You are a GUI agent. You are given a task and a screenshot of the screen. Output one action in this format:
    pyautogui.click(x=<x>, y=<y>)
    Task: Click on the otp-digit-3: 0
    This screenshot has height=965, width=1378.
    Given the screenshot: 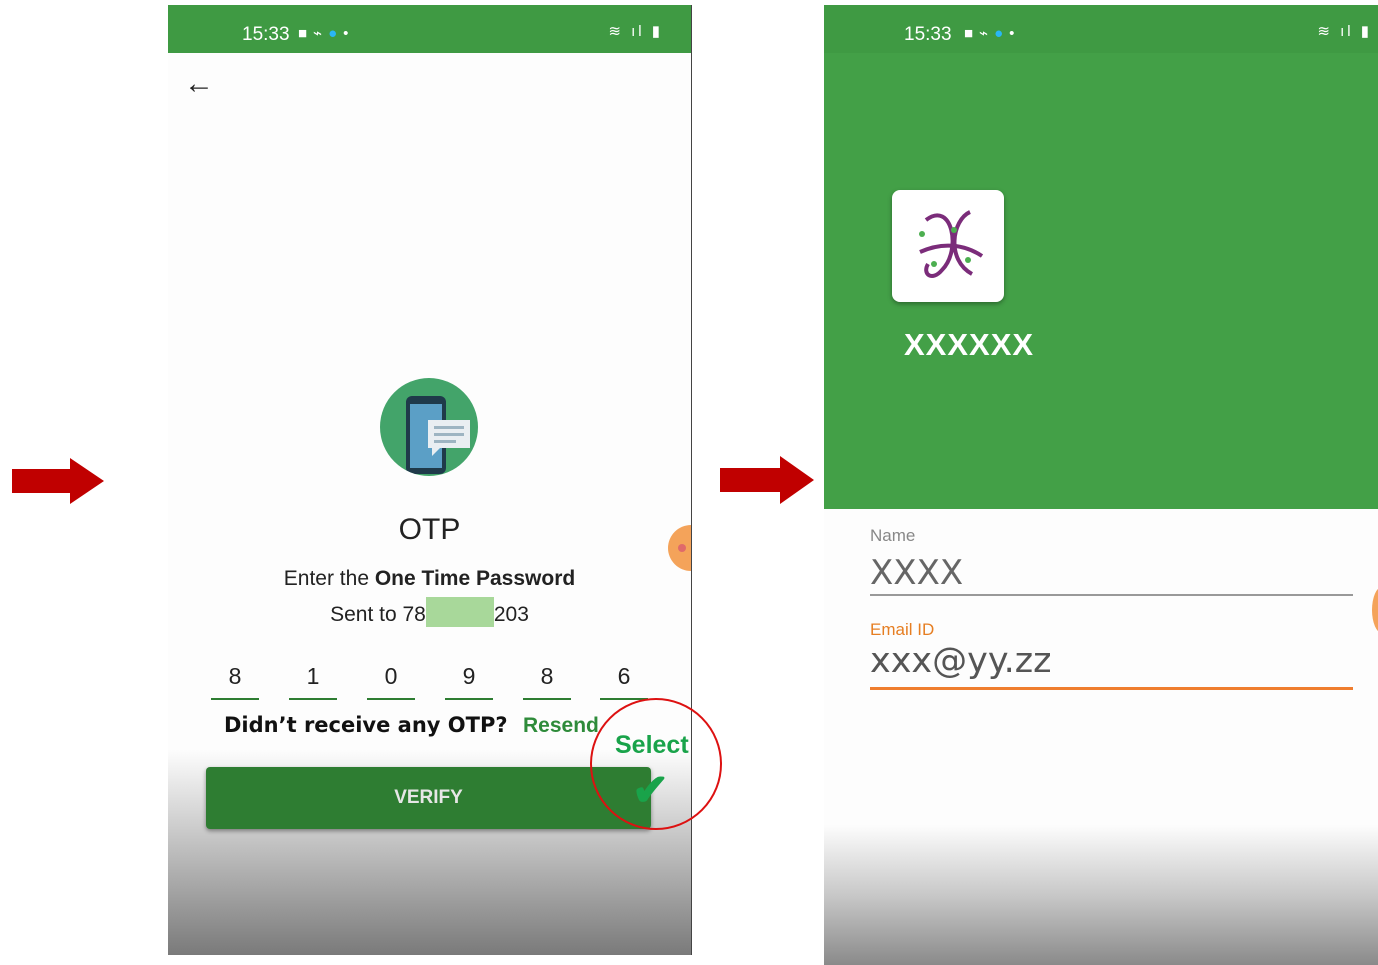 What is the action you would take?
    pyautogui.click(x=391, y=681)
    